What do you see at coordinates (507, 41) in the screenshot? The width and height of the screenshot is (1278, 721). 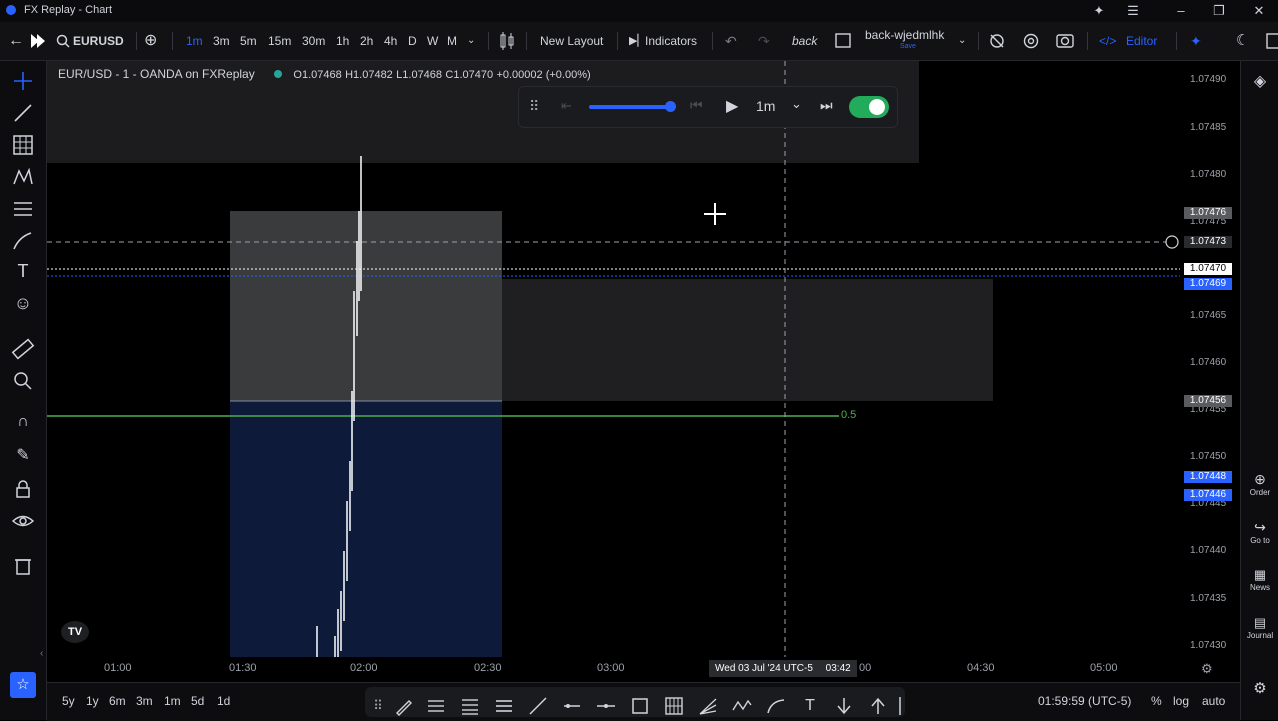 I see `candle-type-icon` at bounding box center [507, 41].